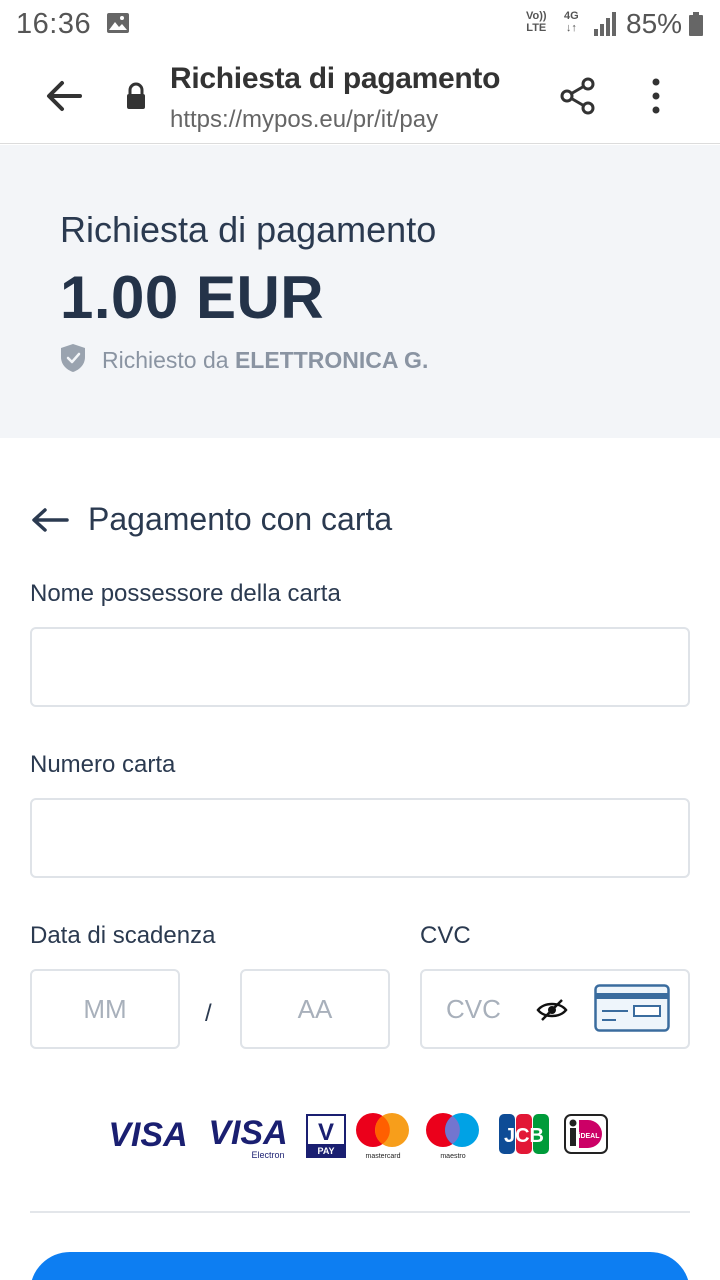 The height and width of the screenshot is (1280, 720). Describe the element at coordinates (325, 1151) in the screenshot. I see `vpay-pay-text: PAY` at that location.